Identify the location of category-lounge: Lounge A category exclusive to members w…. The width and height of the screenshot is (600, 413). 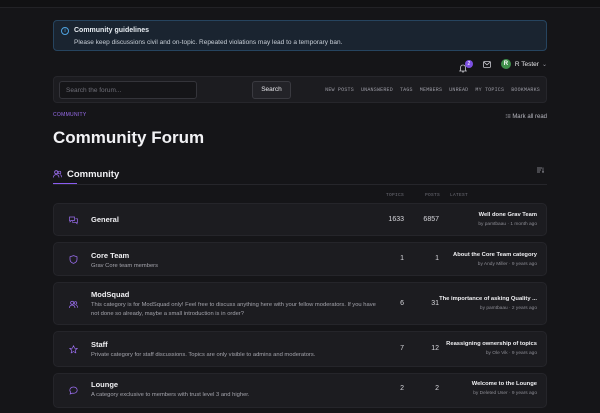
(300, 390).